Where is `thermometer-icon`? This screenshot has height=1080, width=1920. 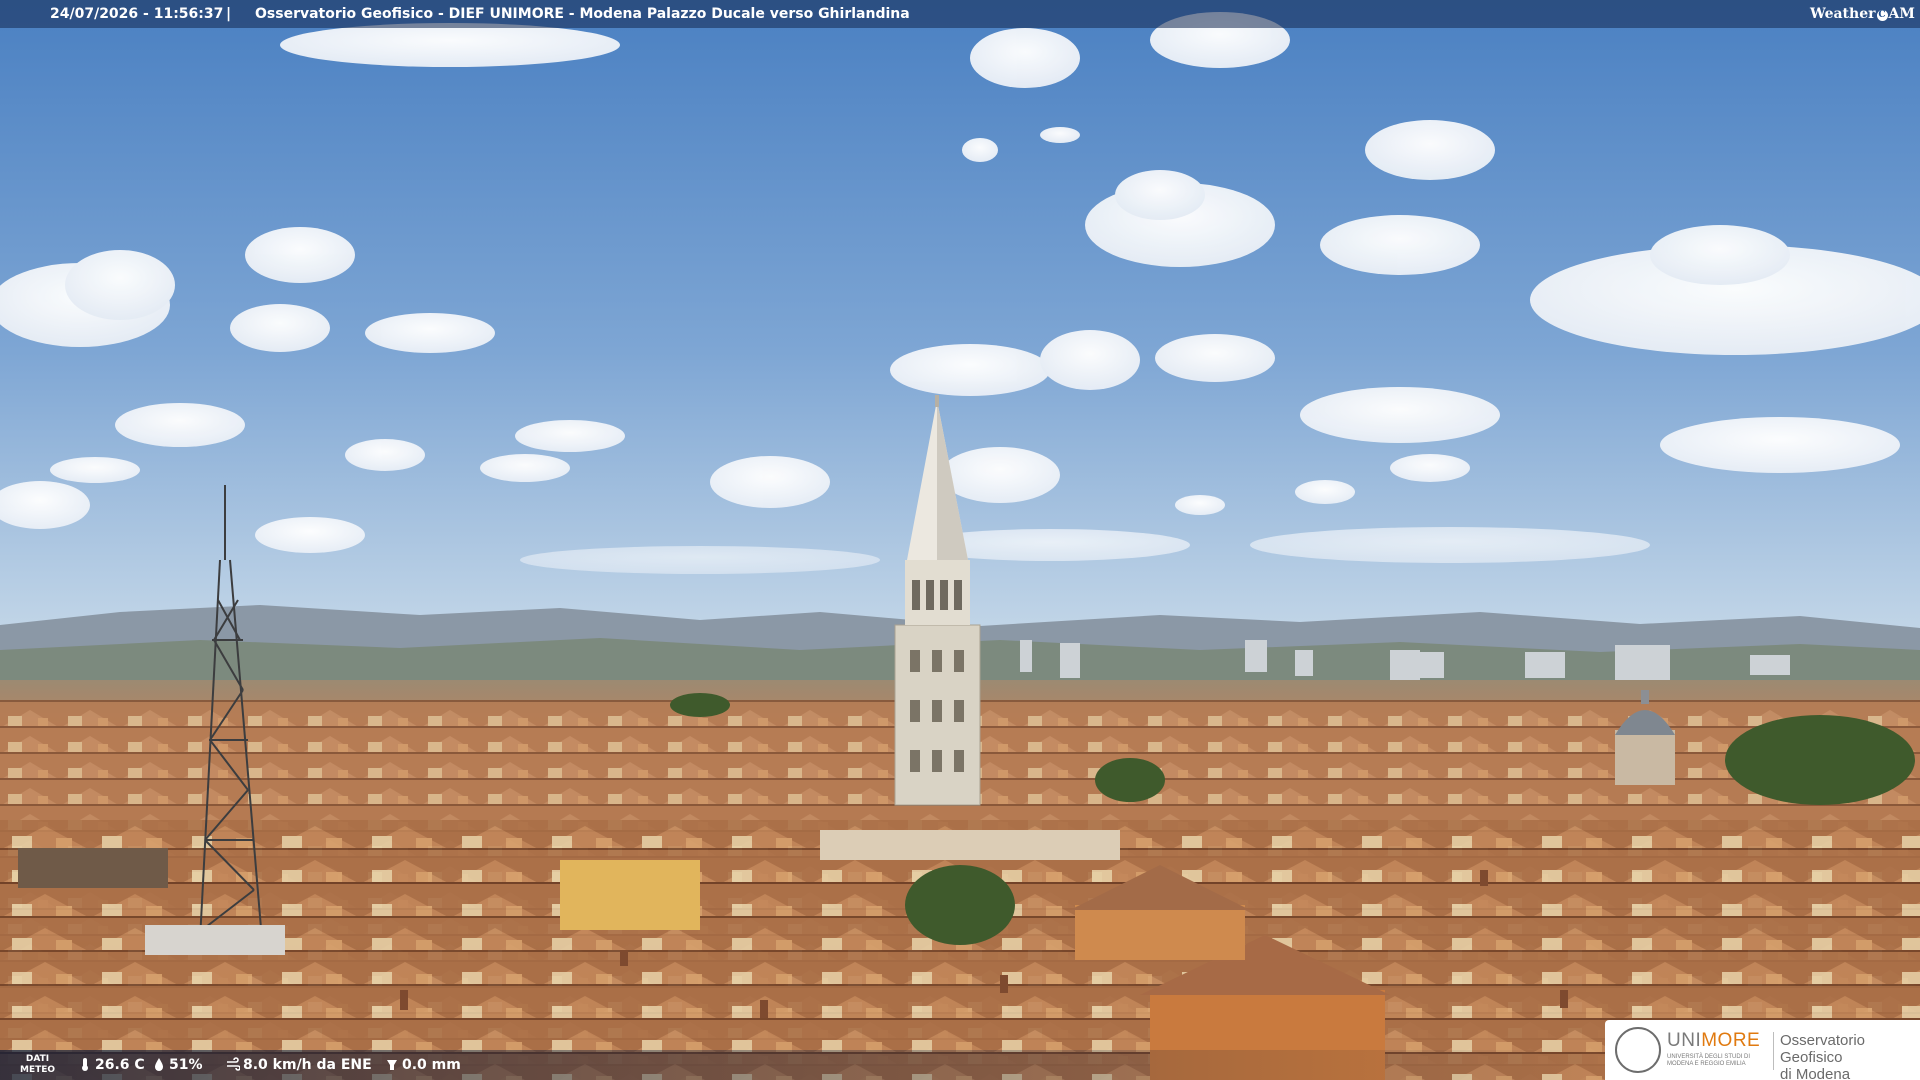 thermometer-icon is located at coordinates (85, 1064).